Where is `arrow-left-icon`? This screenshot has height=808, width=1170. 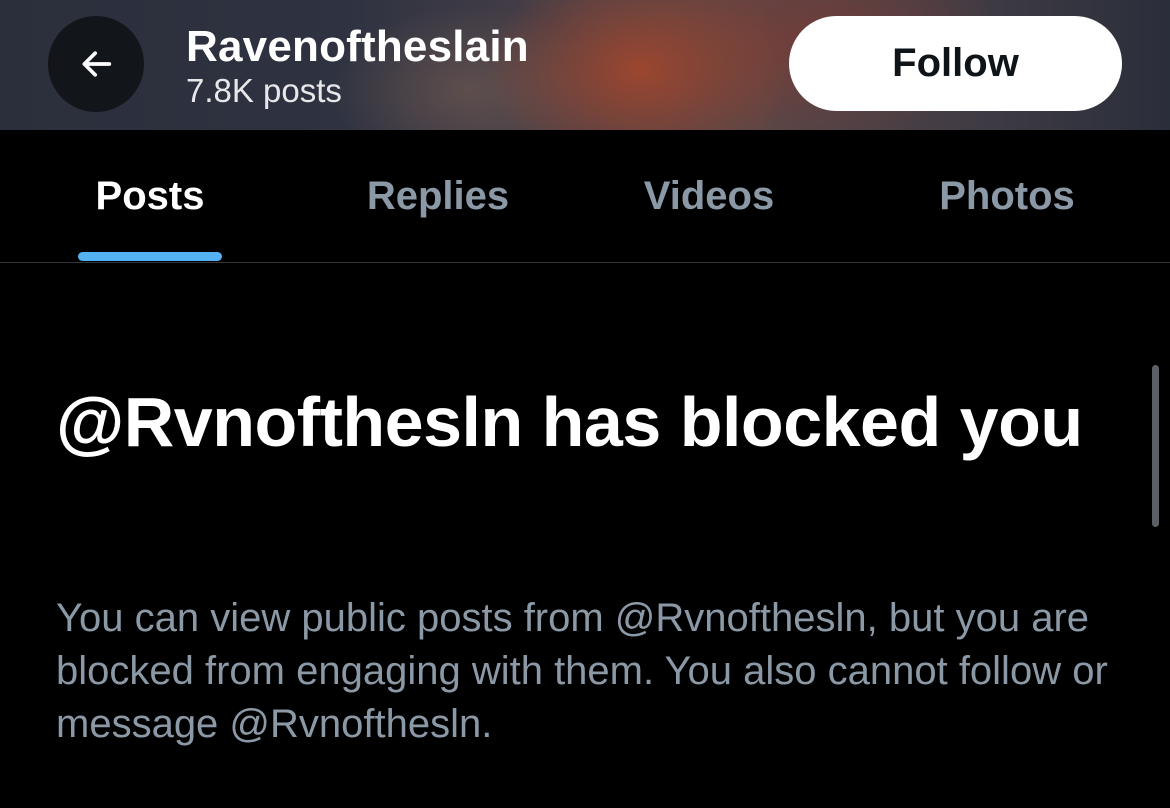 arrow-left-icon is located at coordinates (97, 64).